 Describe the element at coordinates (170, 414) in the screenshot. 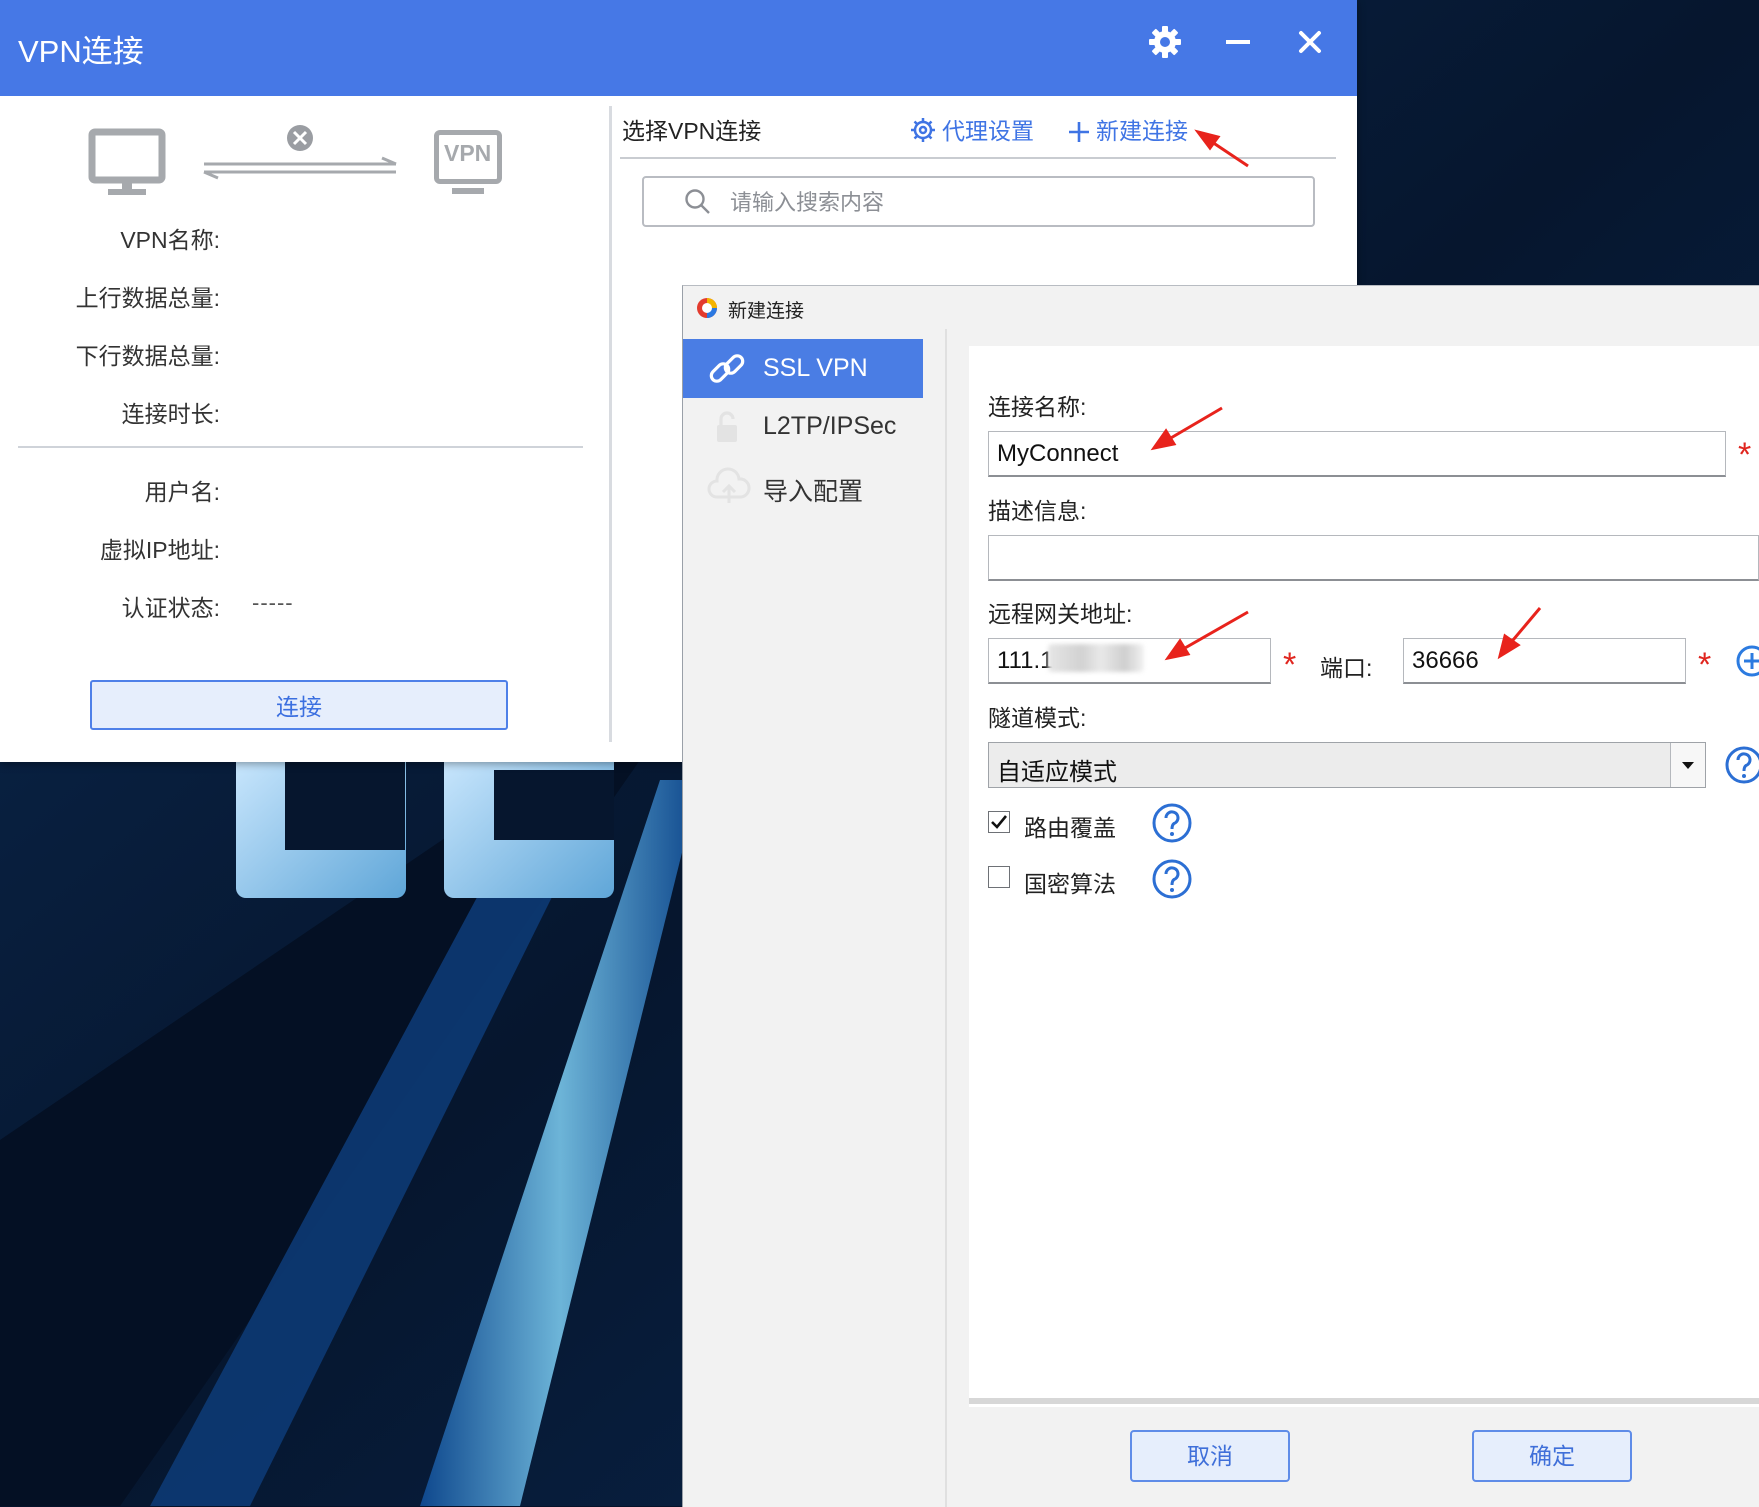

I see `connection-duration-label: 连接时长:` at that location.